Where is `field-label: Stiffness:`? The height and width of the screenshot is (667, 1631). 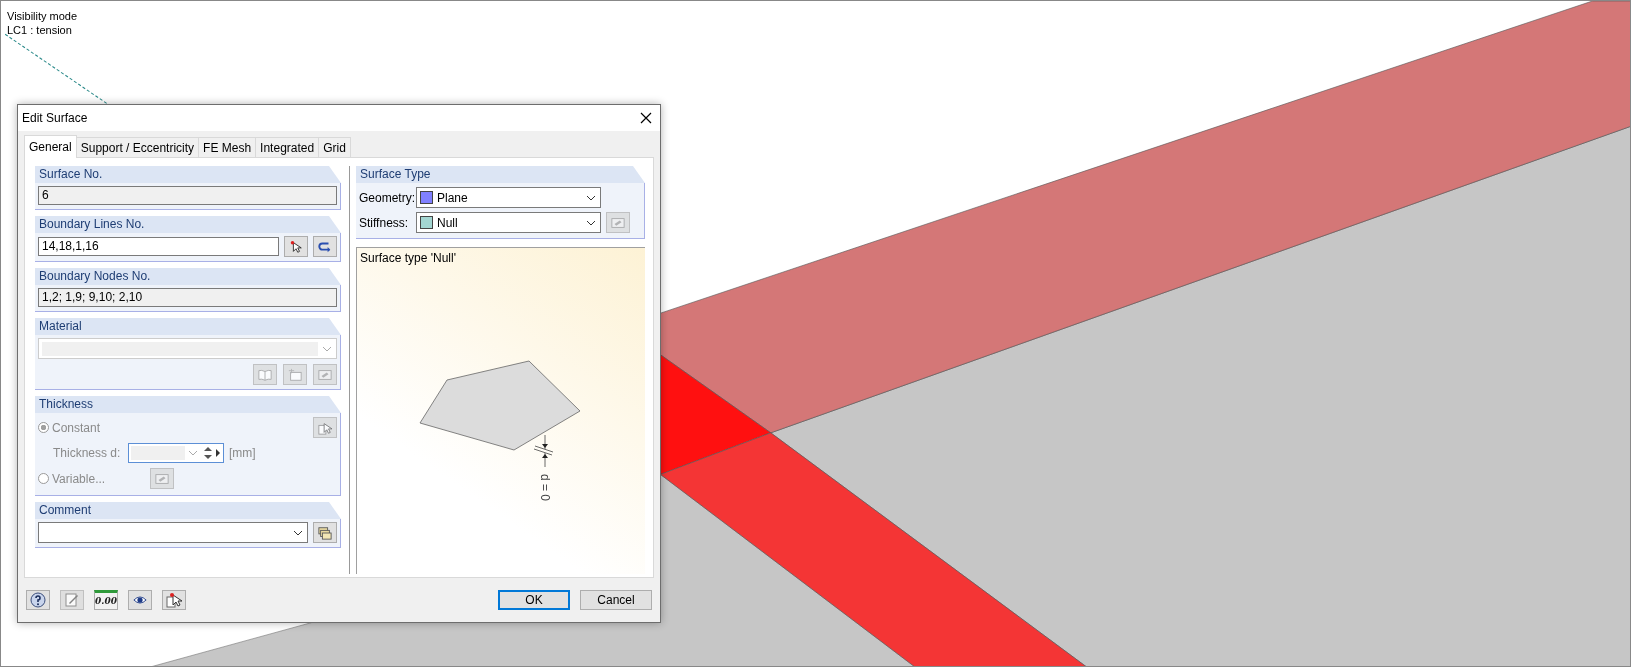
field-label: Stiffness: is located at coordinates (384, 222).